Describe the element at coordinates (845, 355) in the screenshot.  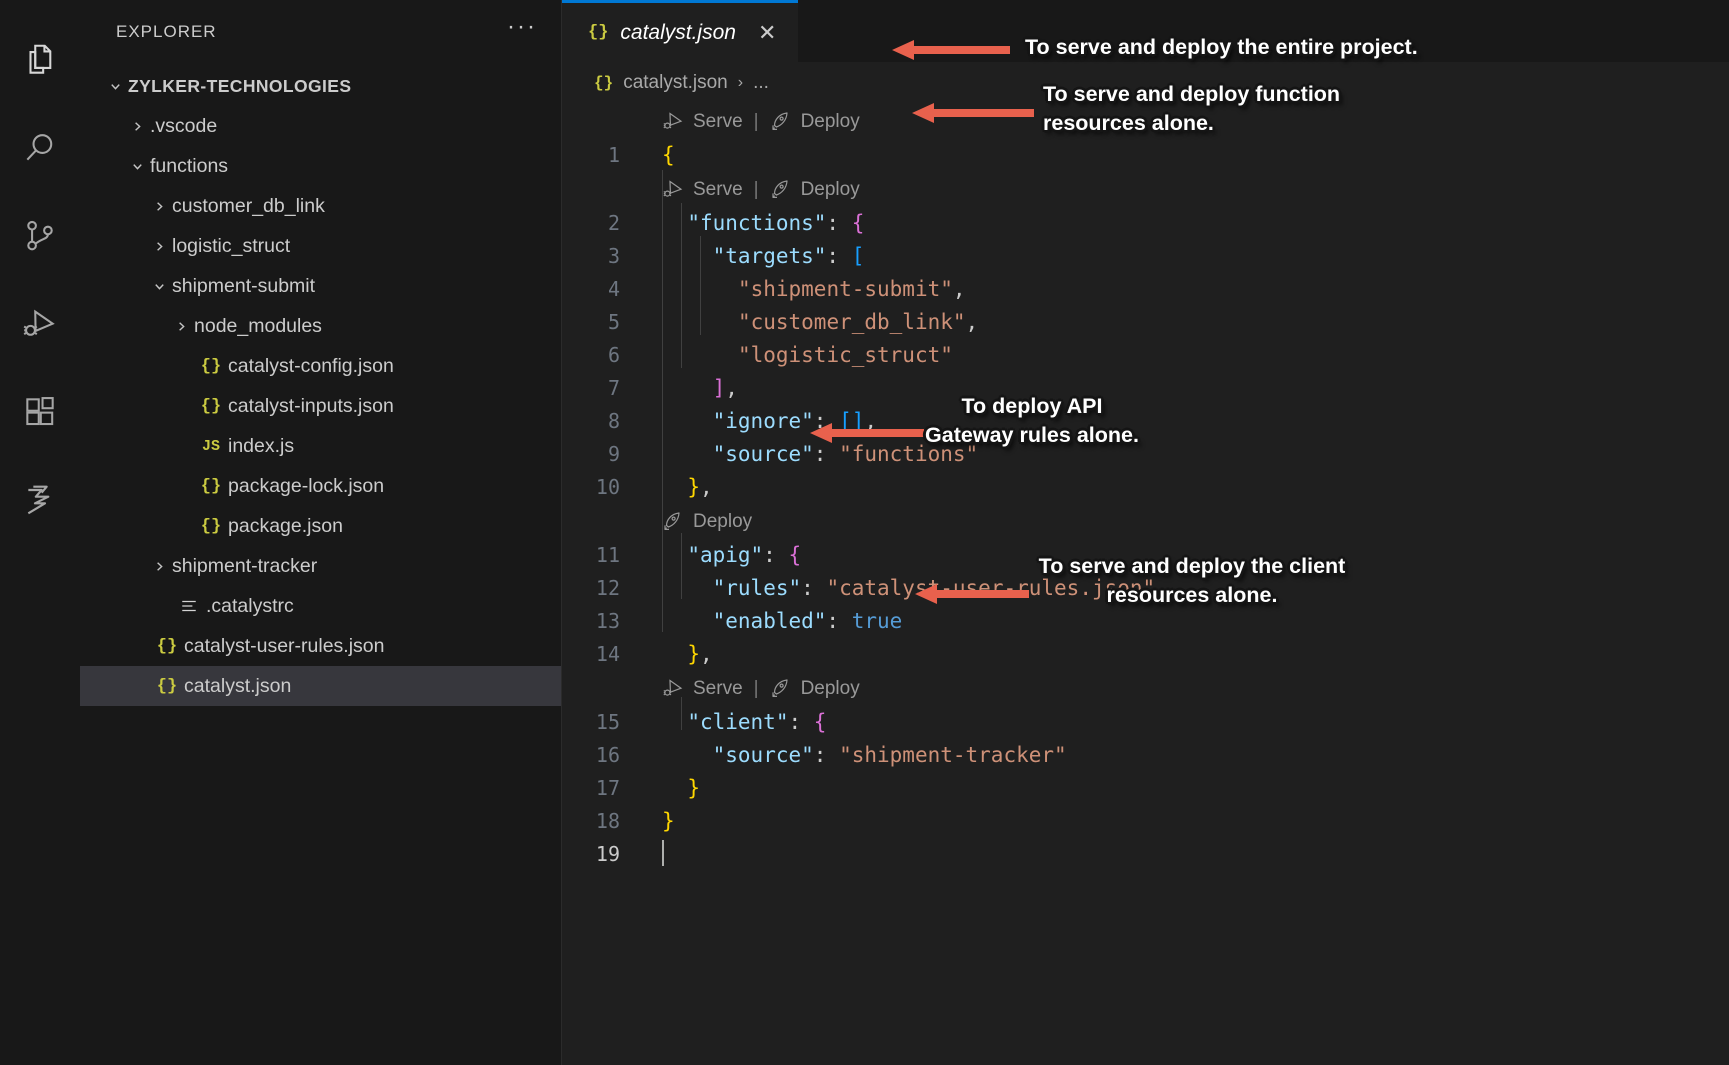
I see `code-line-text: "logistic_struct"` at that location.